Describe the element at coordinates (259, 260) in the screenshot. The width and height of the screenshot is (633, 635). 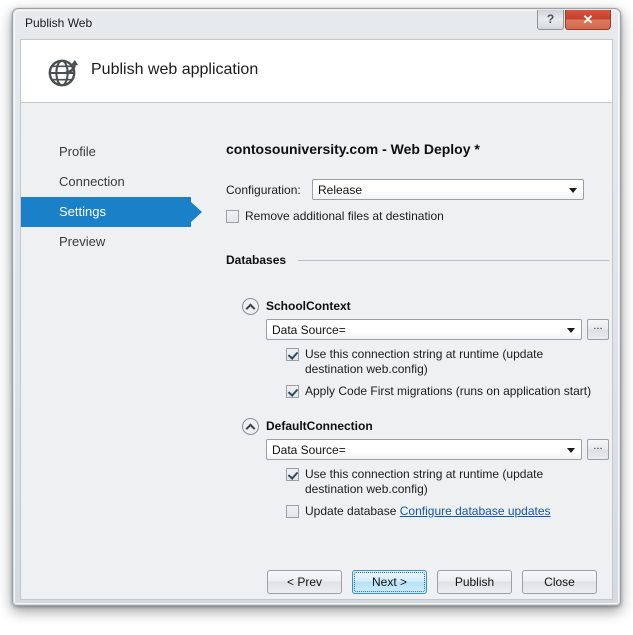
I see `databases-group-label: Databases` at that location.